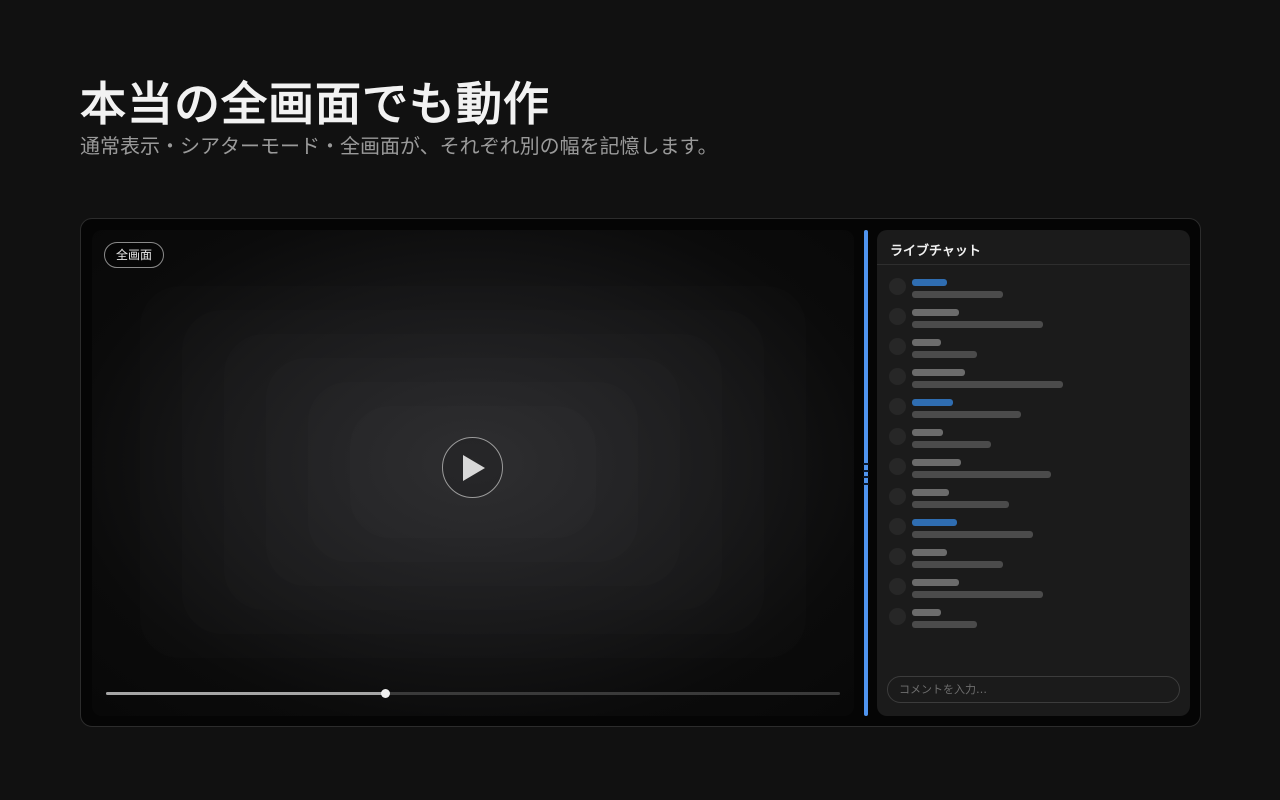 The image size is (1280, 800). I want to click on chat-message-list, so click(1034, 458).